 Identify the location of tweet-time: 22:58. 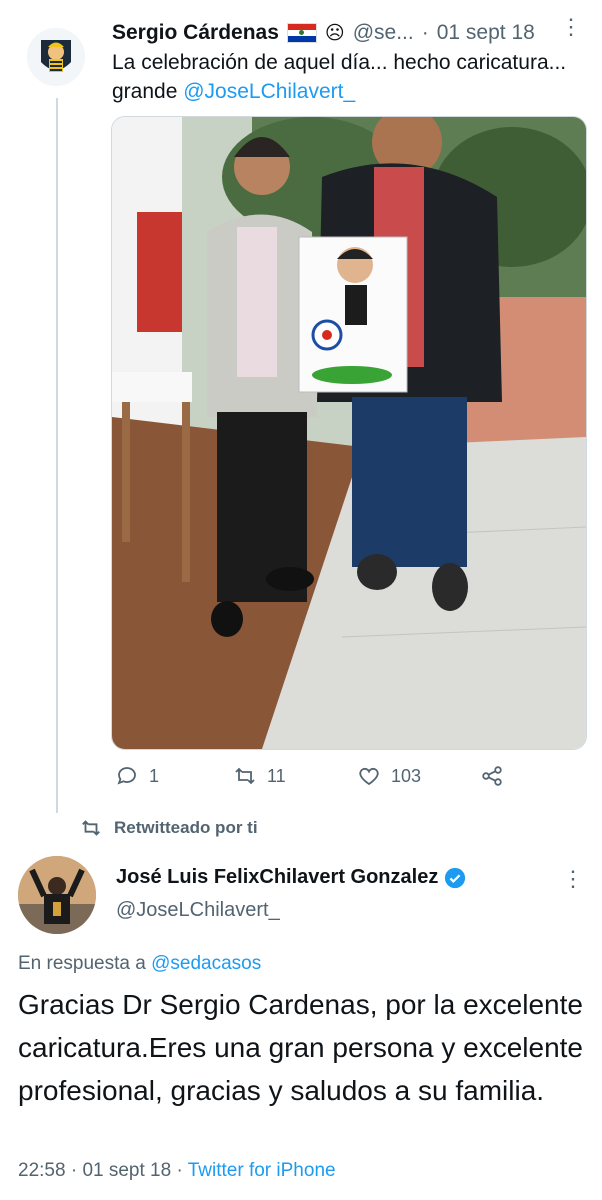
(42, 1170).